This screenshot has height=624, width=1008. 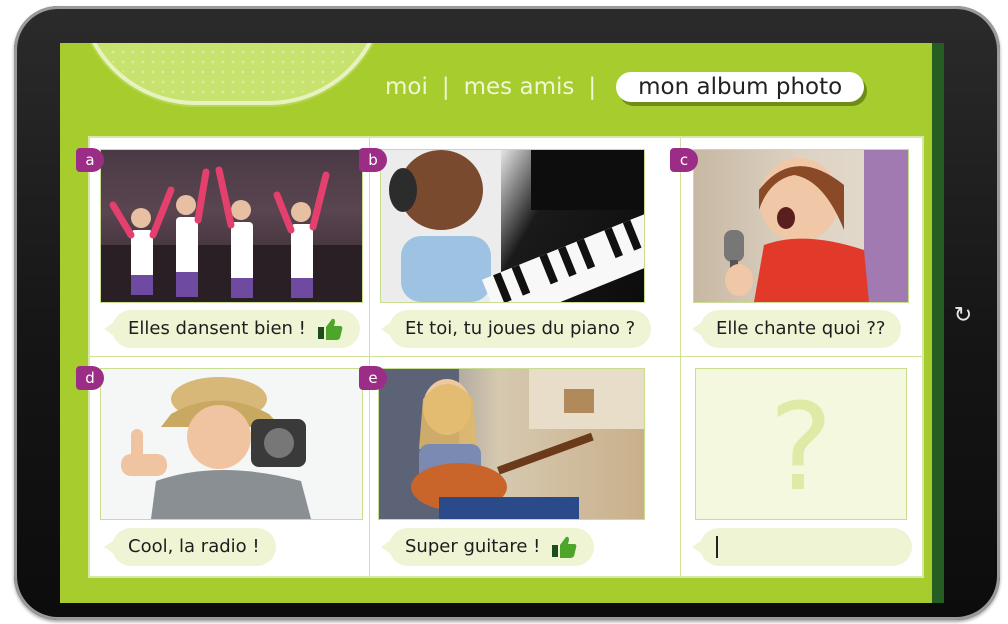 I want to click on photo-label-badge: a, so click(x=90, y=160).